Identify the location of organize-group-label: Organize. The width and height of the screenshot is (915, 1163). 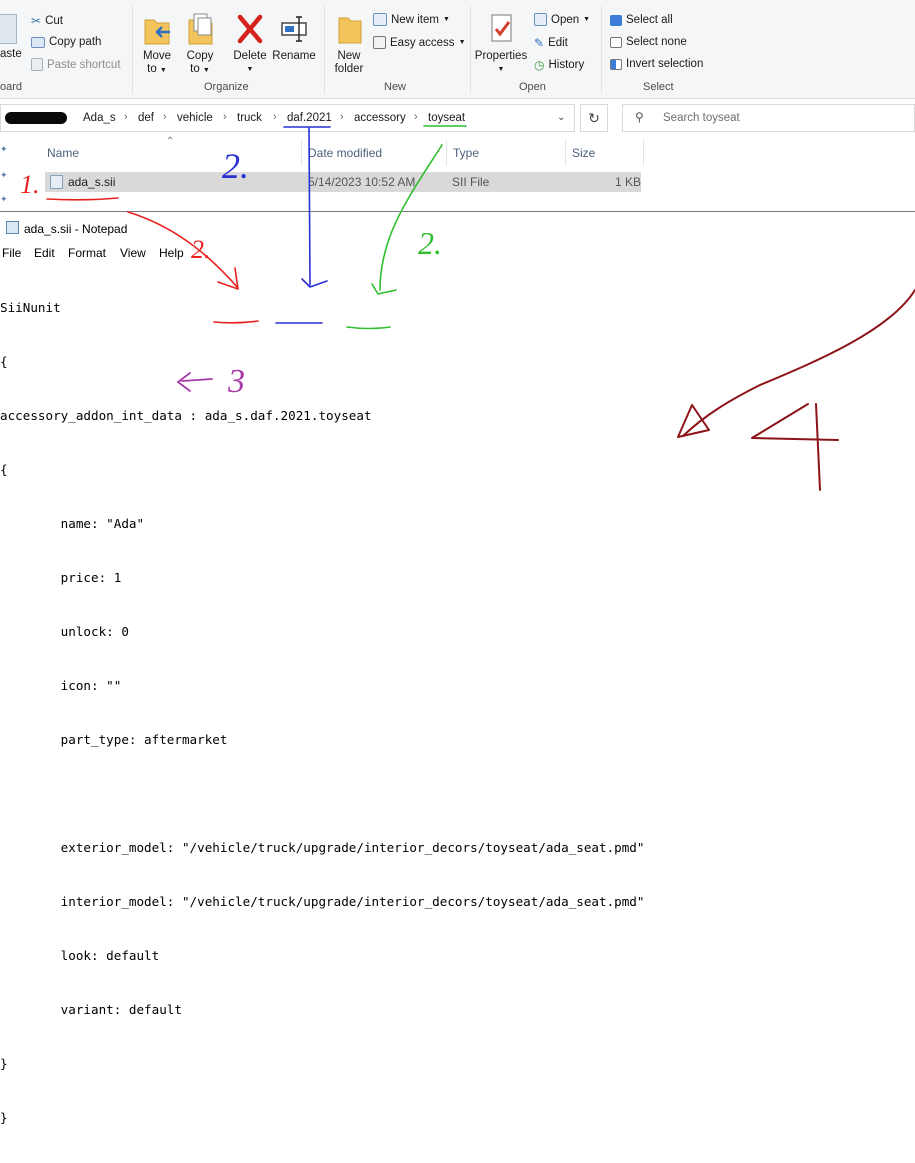
(226, 87).